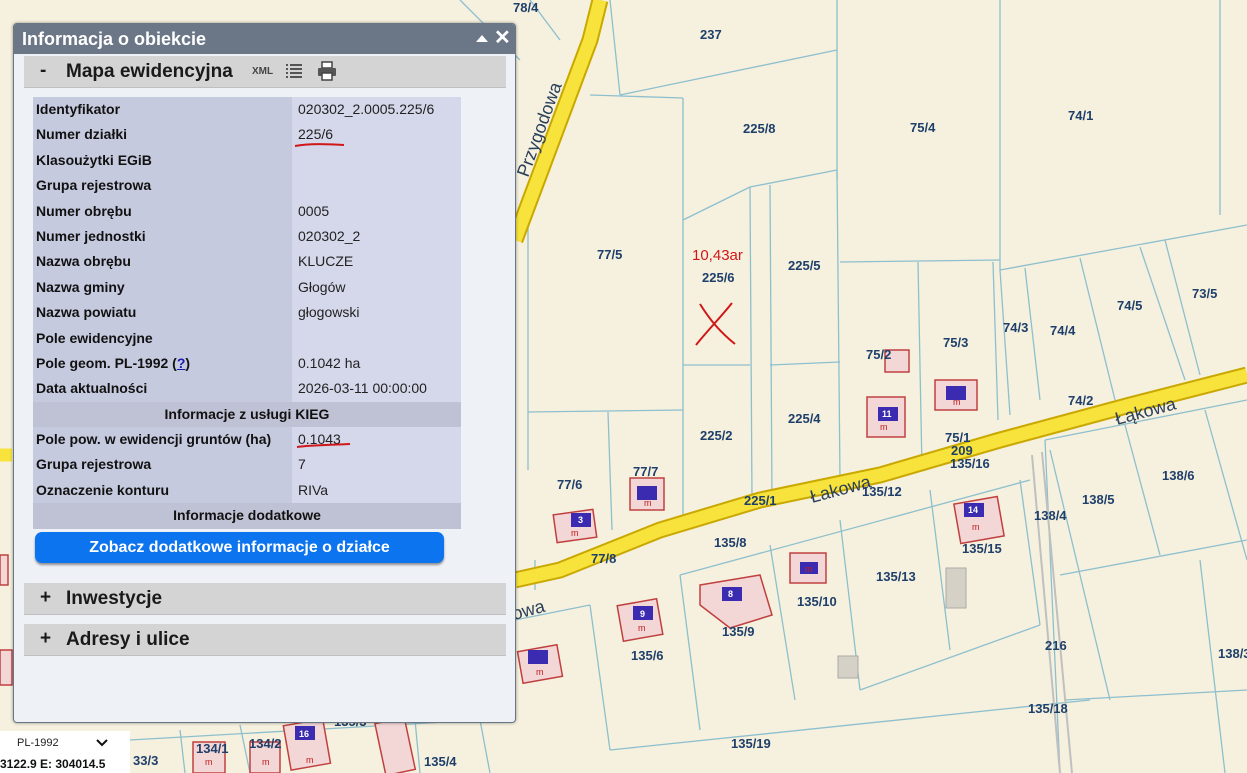 The image size is (1247, 773). I want to click on section-title-inwestycje: Inwestycje, so click(114, 599).